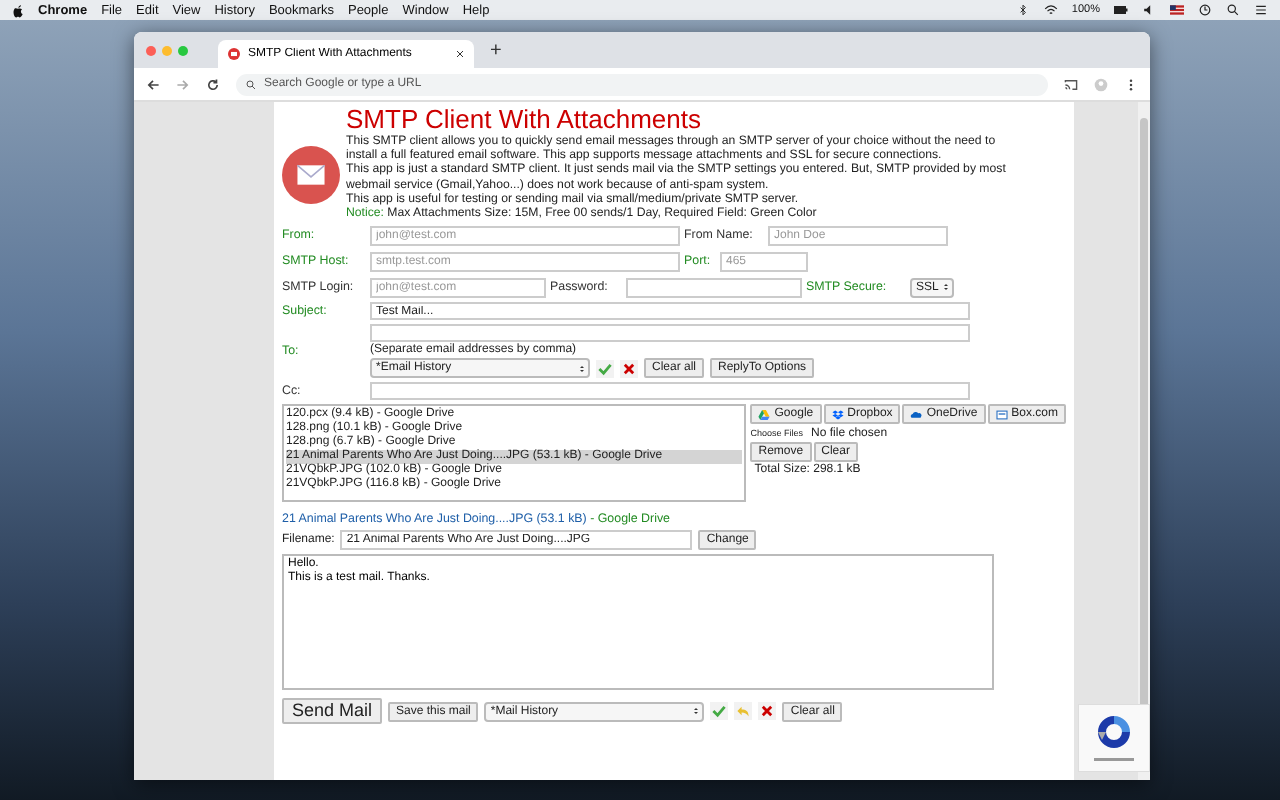 The image size is (1280, 800). I want to click on cc-field, so click(670, 391).